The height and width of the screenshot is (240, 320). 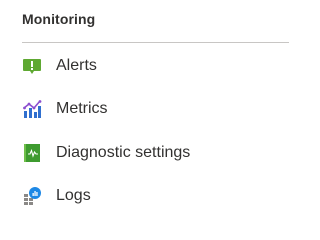 What do you see at coordinates (32, 196) in the screenshot?
I see `logs-icon` at bounding box center [32, 196].